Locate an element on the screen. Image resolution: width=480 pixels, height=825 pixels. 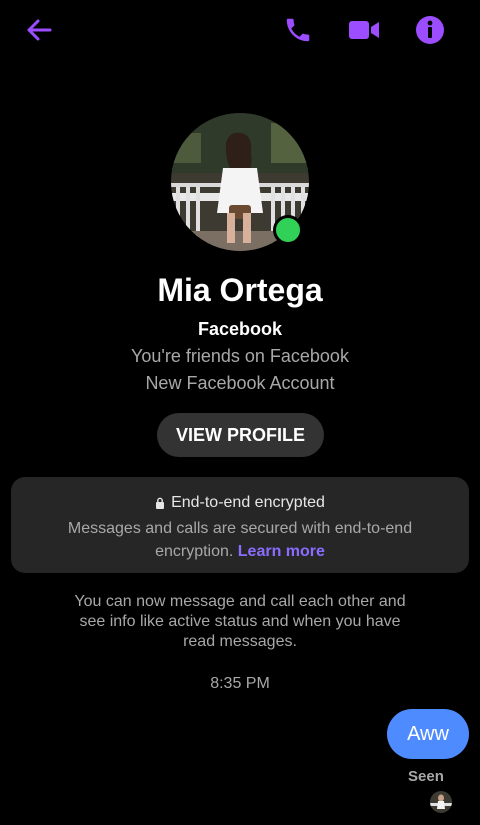
info-button is located at coordinates (430, 30).